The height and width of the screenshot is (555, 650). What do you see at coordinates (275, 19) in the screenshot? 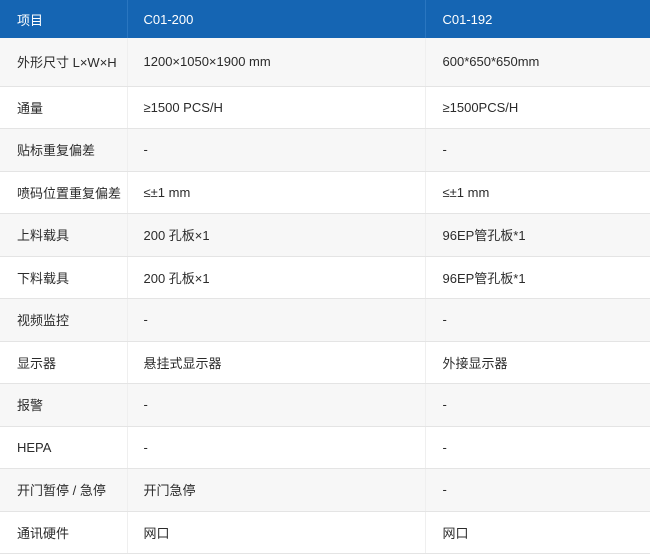
I see `header-c01-200: C01-200` at bounding box center [275, 19].